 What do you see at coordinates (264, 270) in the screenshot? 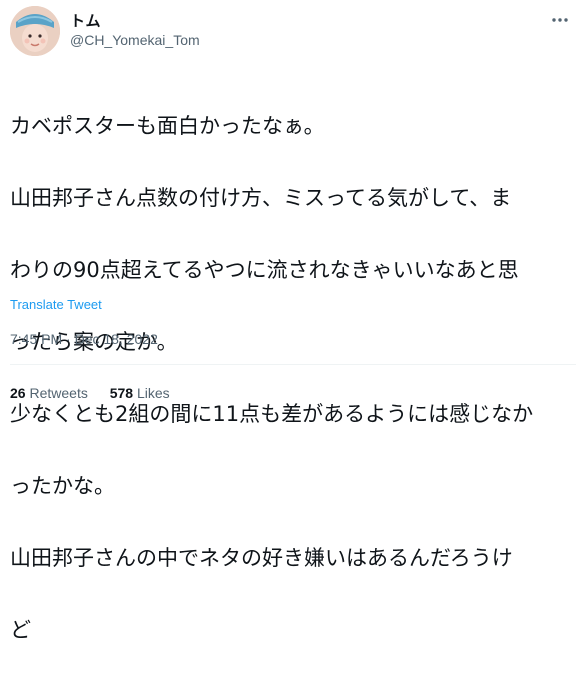
I see `tweet-line: わりの90点超えてるやつに流されなきゃいいなあと思` at bounding box center [264, 270].